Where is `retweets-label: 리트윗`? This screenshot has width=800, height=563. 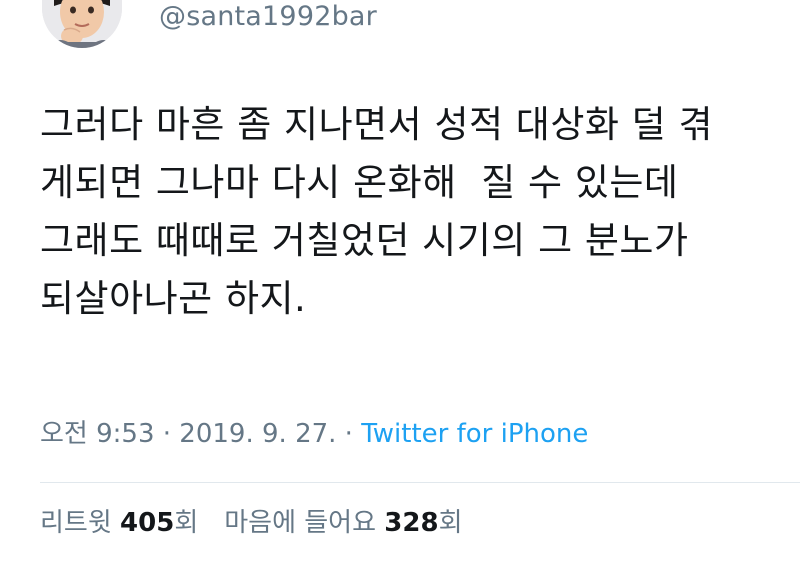
retweets-label: 리트윗 is located at coordinates (76, 523).